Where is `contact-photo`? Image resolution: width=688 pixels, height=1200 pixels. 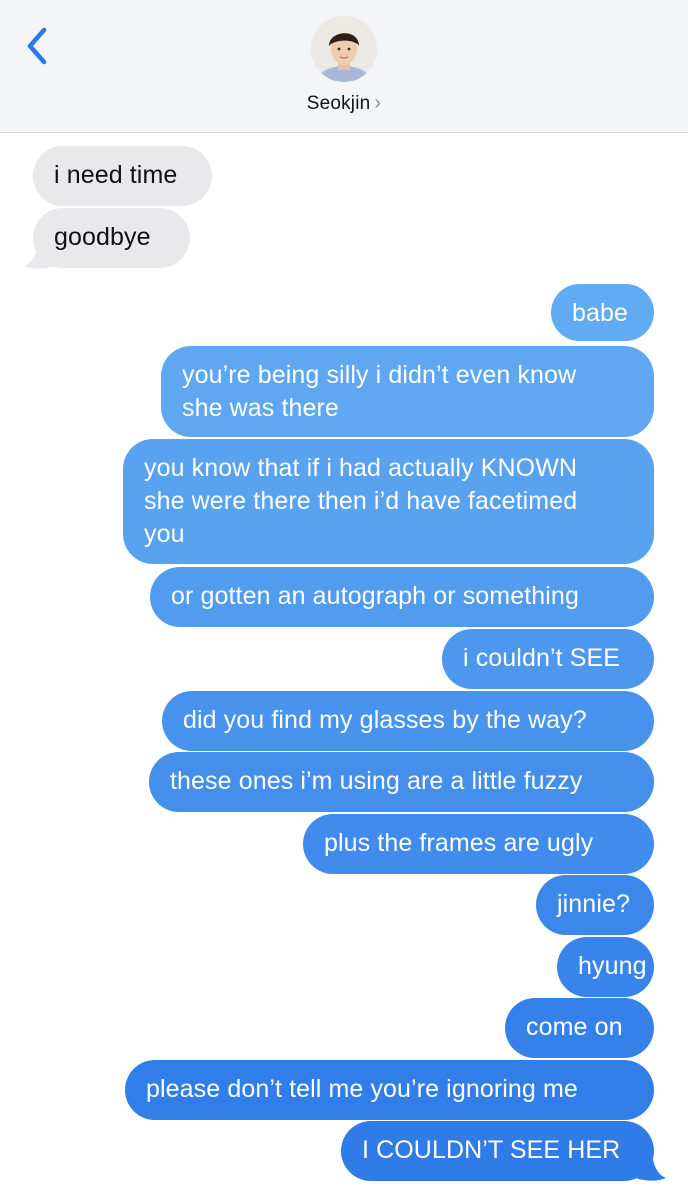 contact-photo is located at coordinates (344, 49).